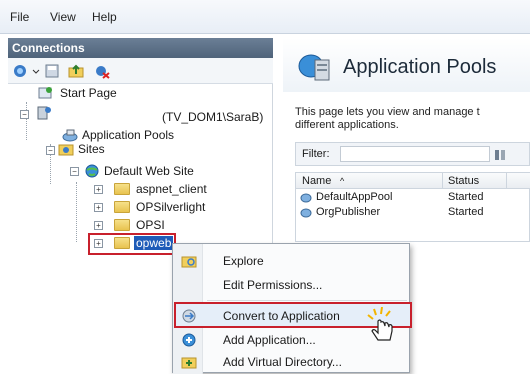 The height and width of the screenshot is (374, 530). I want to click on page-title: Application Pools, so click(420, 67).